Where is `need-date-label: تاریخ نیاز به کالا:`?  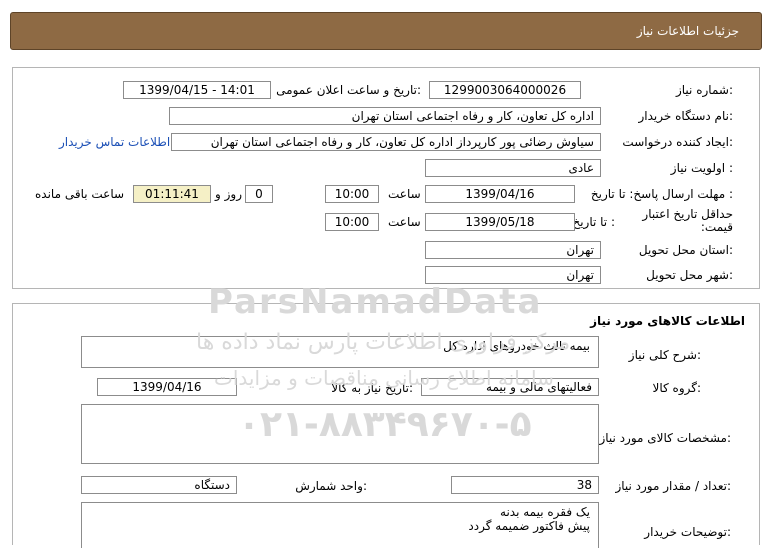 need-date-label: تاریخ نیاز به کالا: is located at coordinates (372, 388).